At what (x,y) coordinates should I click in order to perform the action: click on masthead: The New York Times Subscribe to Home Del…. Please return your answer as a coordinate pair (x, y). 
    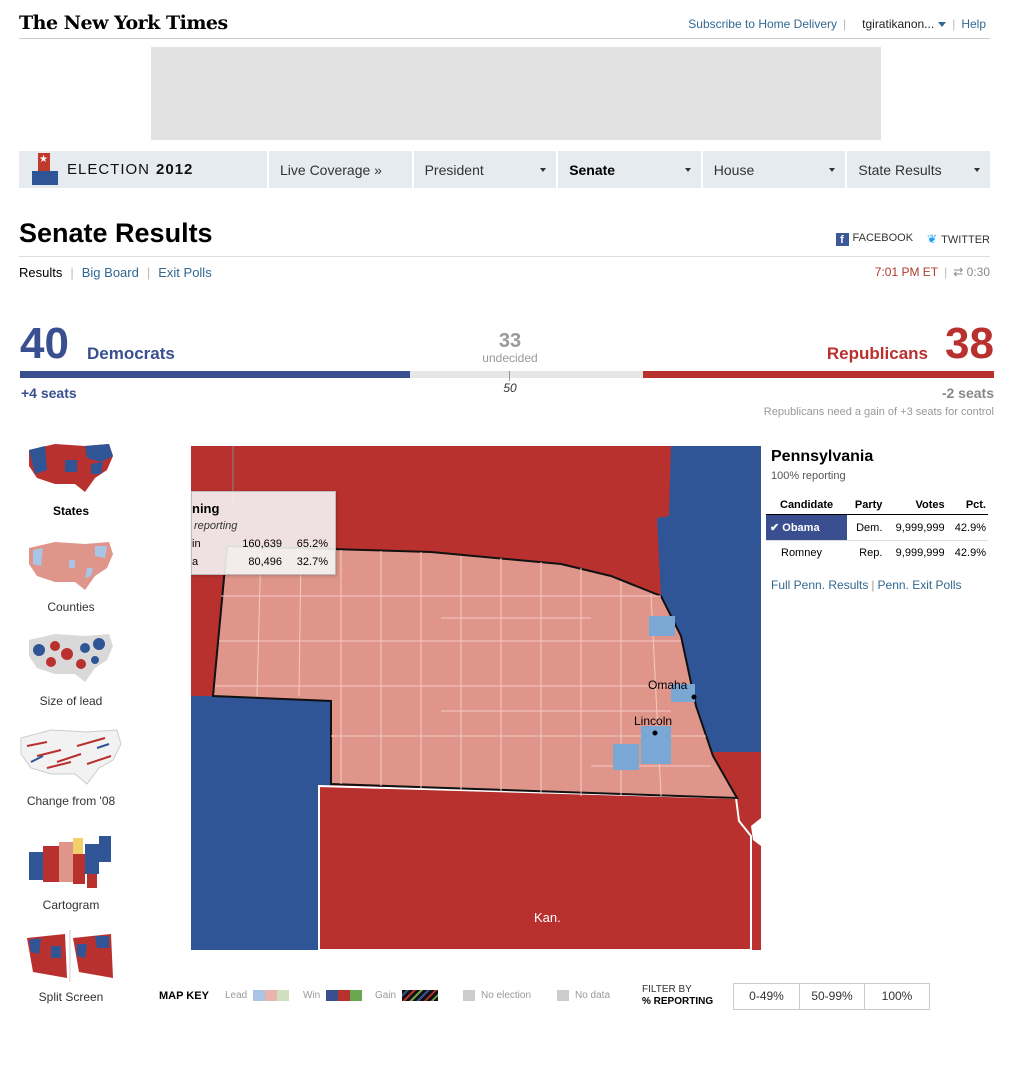
    Looking at the image, I should click on (504, 24).